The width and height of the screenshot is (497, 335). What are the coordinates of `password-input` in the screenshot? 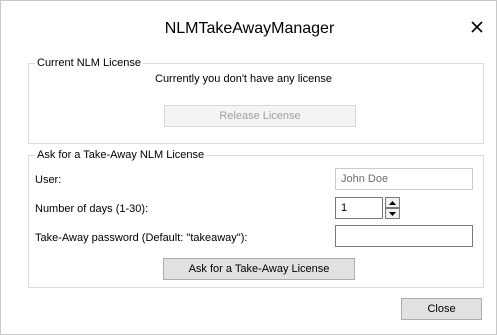 It's located at (404, 236).